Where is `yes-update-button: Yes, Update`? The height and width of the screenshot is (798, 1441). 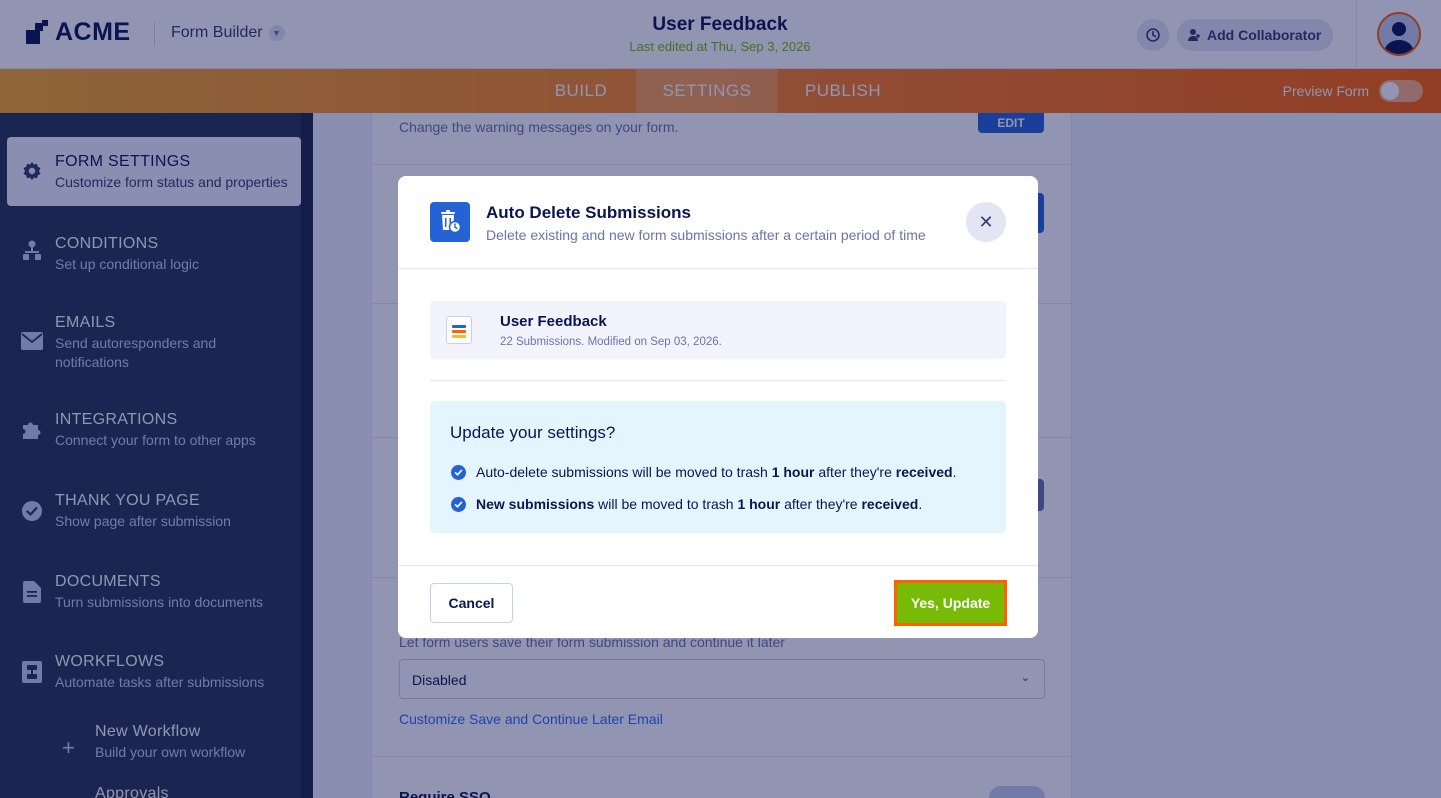
yes-update-button: Yes, Update is located at coordinates (950, 603).